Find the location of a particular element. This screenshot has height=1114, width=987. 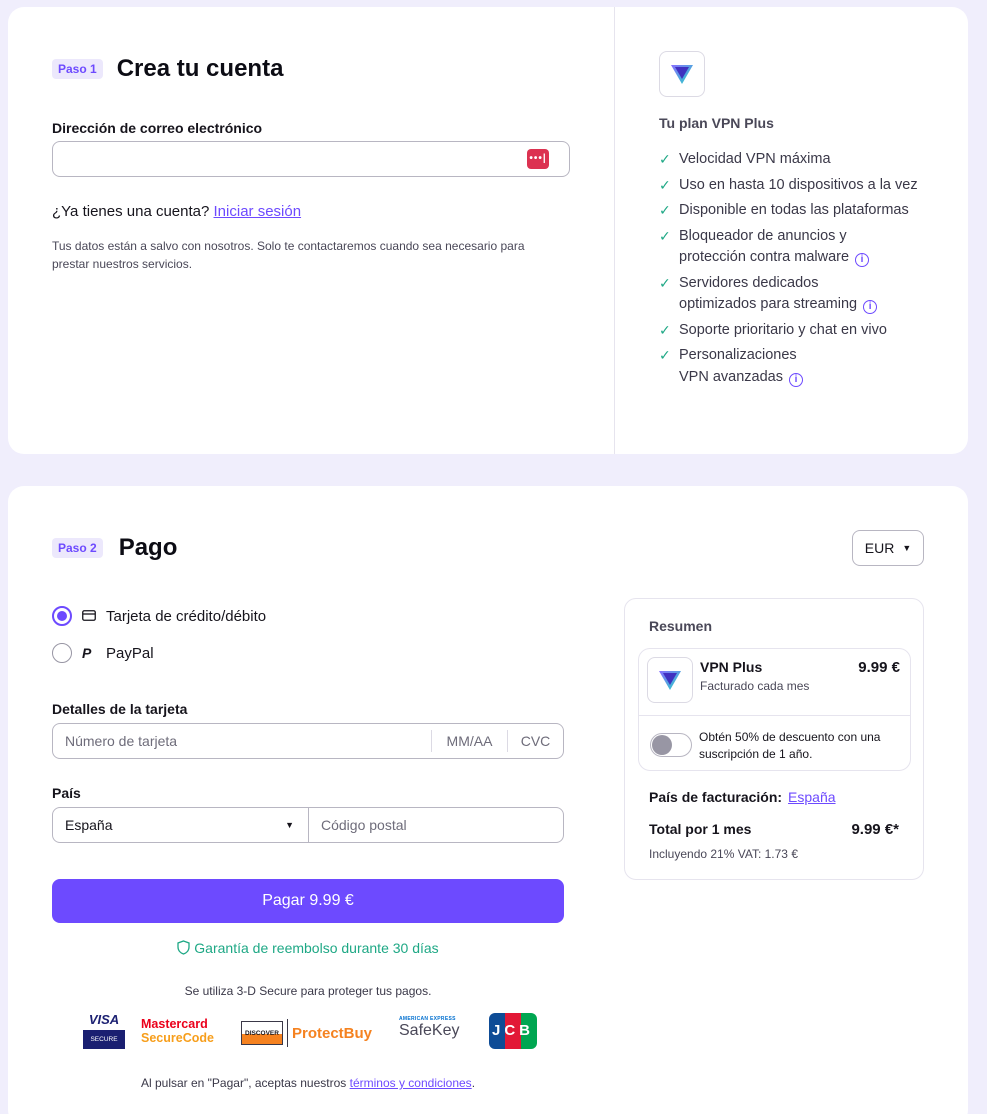

country-postal-group: España ▼ Código postal is located at coordinates (308, 825).